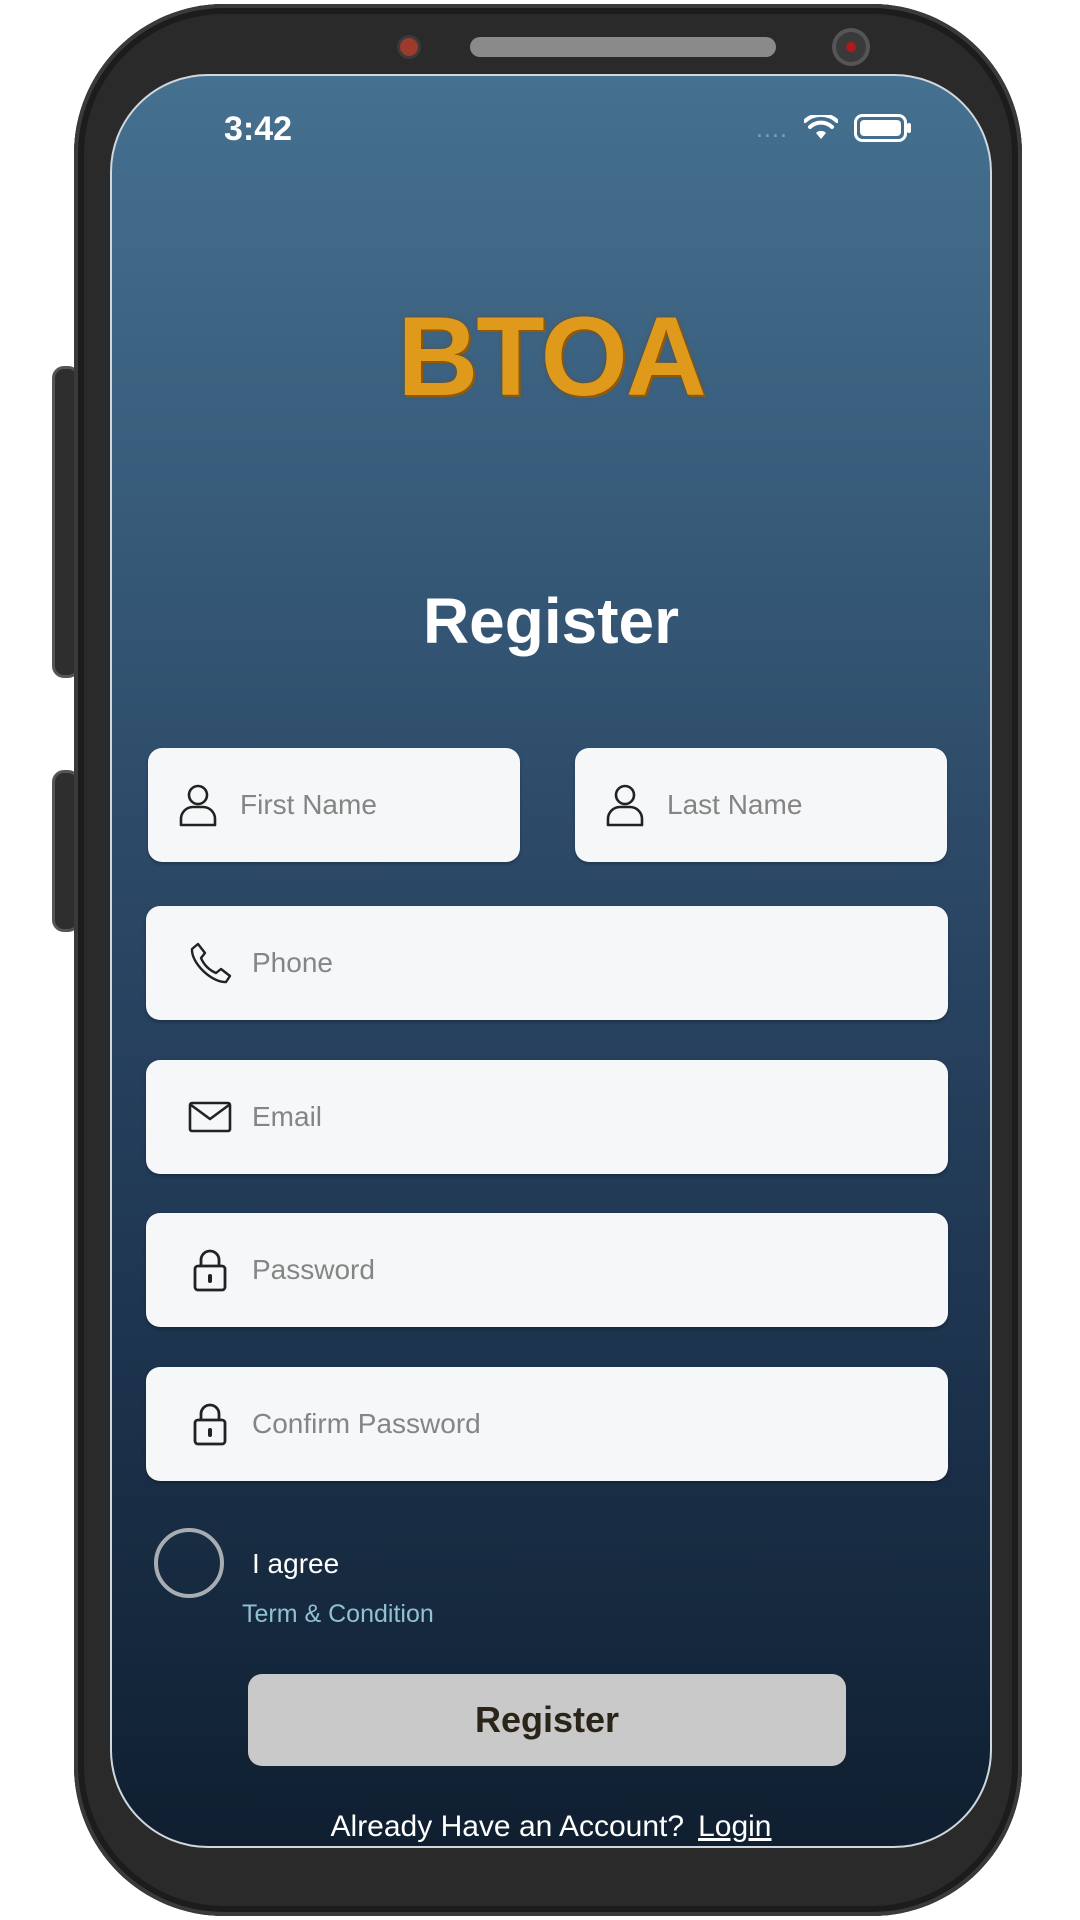 This screenshot has height=1920, width=1080. I want to click on proximity-sensor, so click(409, 47).